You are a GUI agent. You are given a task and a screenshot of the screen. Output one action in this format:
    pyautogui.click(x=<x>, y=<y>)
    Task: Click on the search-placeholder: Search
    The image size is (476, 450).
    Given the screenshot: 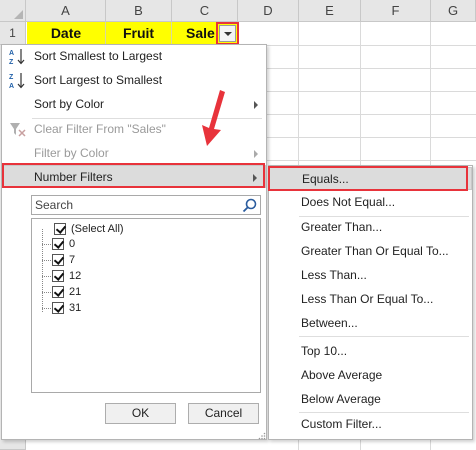 What is the action you would take?
    pyautogui.click(x=54, y=205)
    